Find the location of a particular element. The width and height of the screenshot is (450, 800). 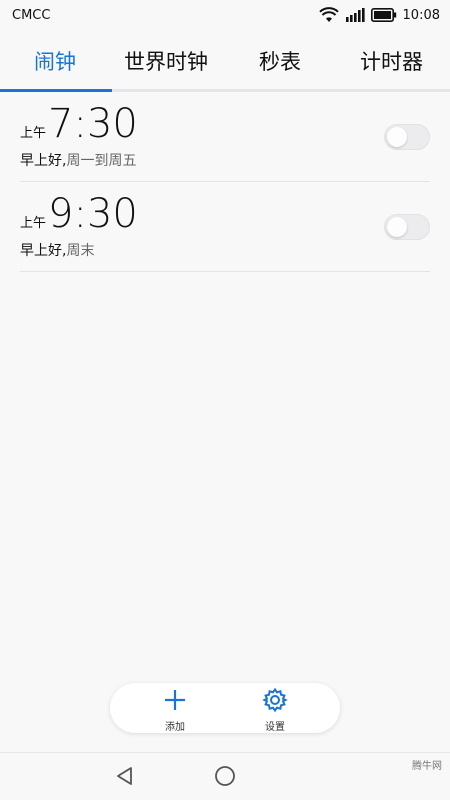

add-label: 添加 is located at coordinates (175, 727).